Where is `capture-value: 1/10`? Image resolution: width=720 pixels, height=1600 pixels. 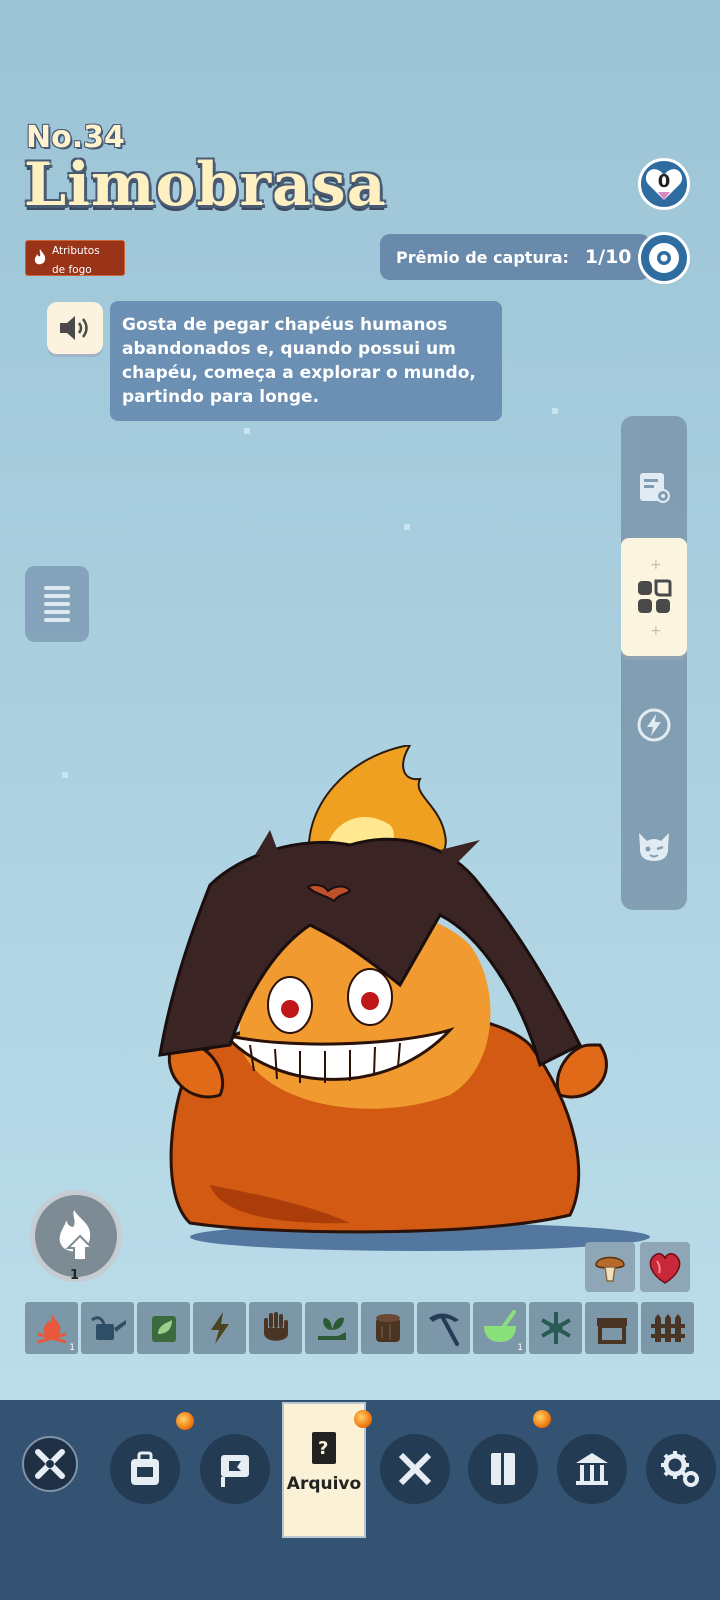
capture-value: 1/10 is located at coordinates (608, 257).